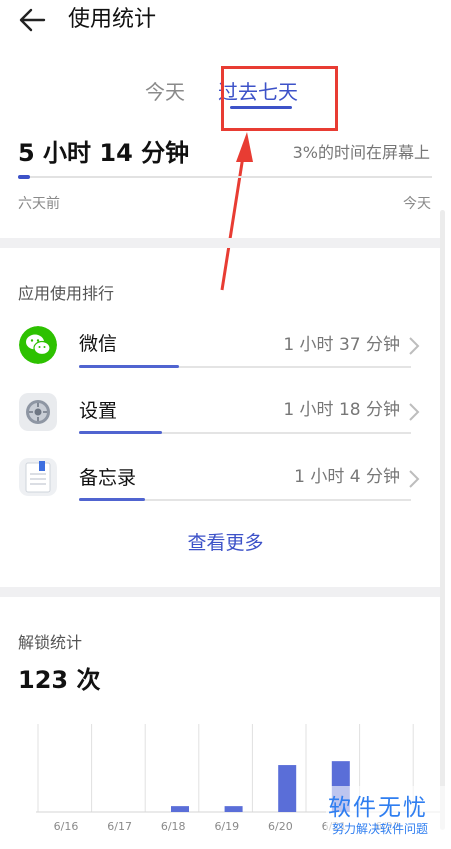  I want to click on annotation-arrow, so click(236, 211).